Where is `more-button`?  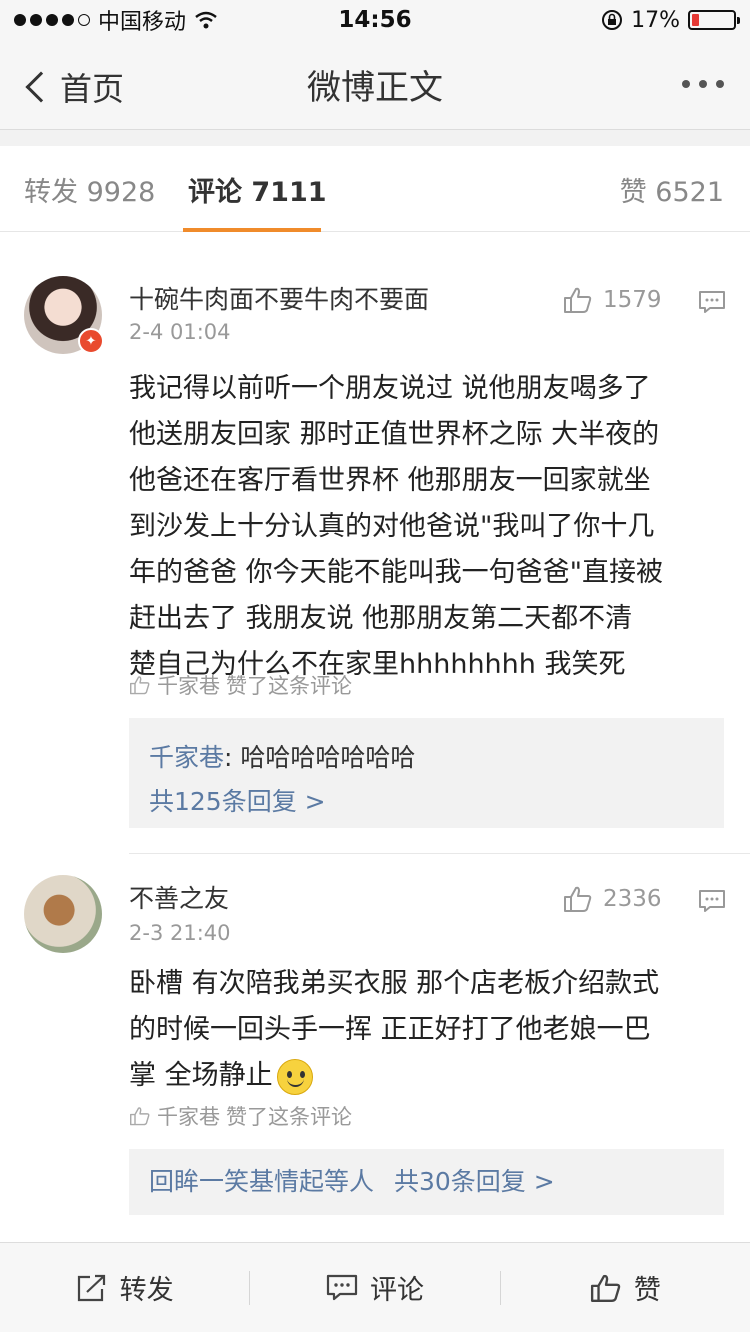
more-button is located at coordinates (703, 84).